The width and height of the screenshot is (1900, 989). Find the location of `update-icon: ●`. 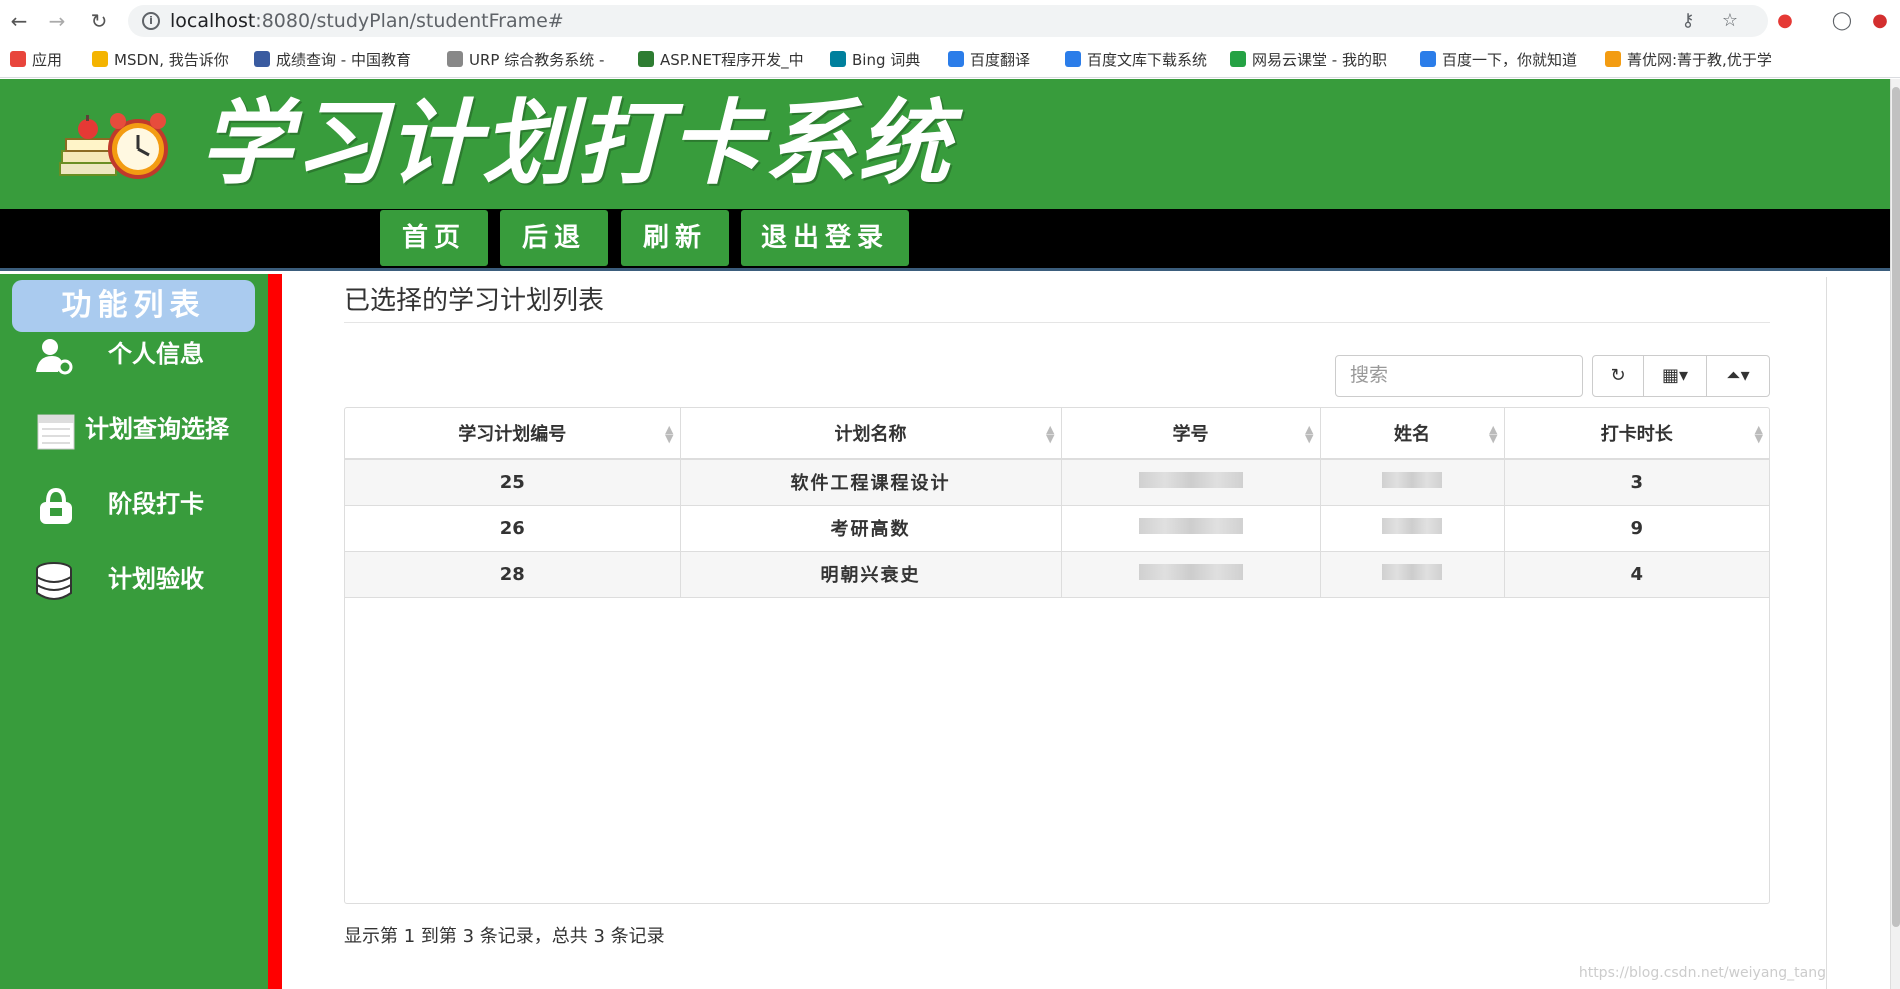

update-icon: ● is located at coordinates (1880, 21).